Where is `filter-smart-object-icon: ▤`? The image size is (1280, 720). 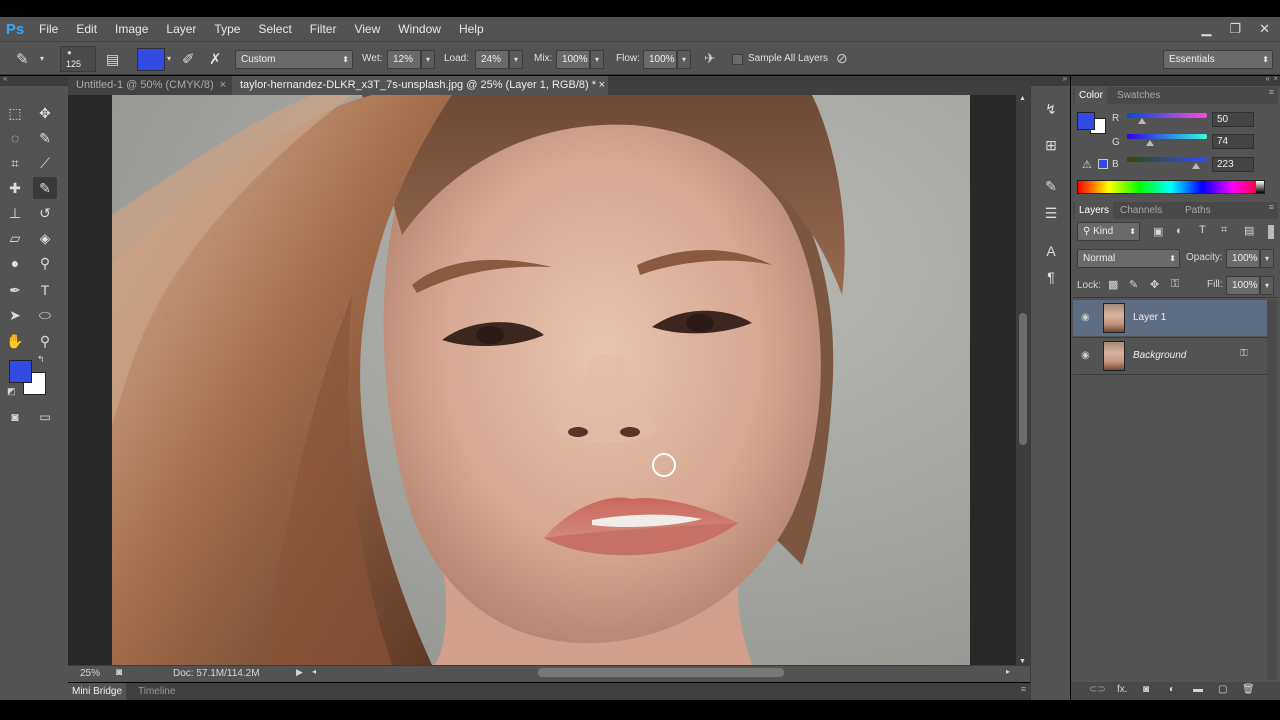
filter-smart-object-icon: ▤ is located at coordinates (1249, 230).